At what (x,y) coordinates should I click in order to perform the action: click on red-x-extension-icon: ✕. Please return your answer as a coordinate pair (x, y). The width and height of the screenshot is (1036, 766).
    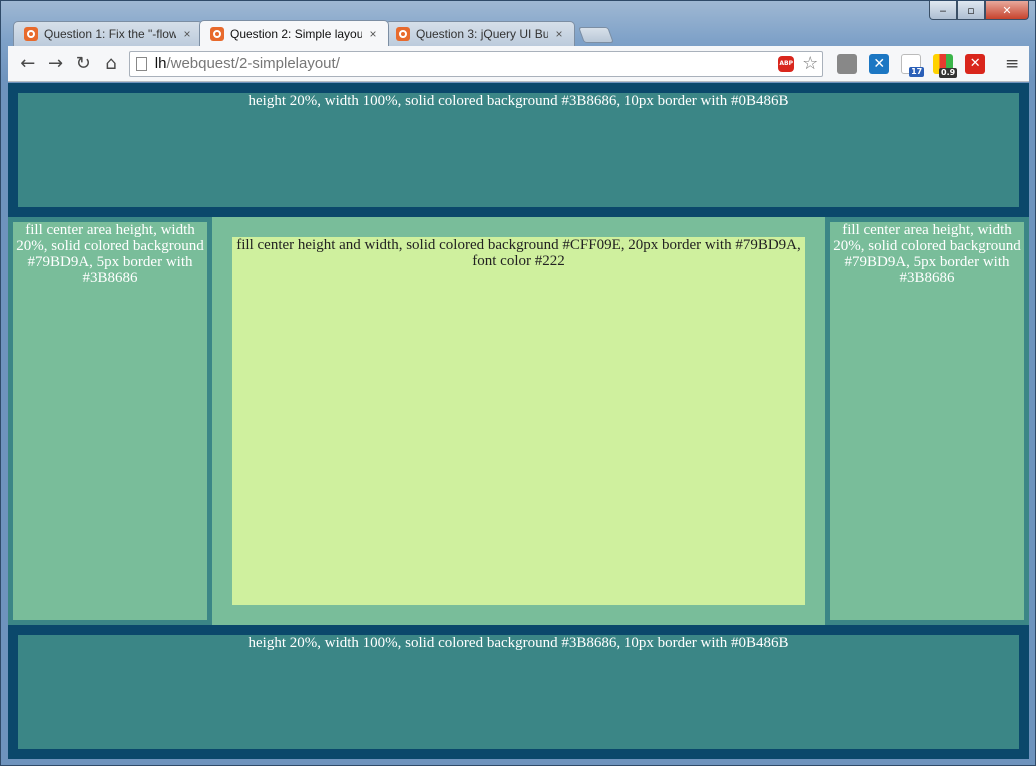
    Looking at the image, I should click on (975, 63).